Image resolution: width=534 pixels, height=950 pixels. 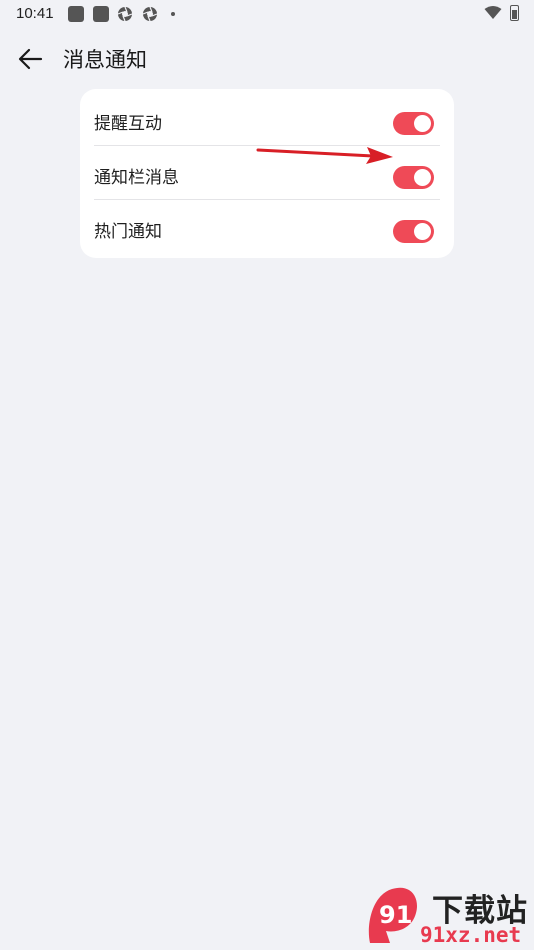 I want to click on setting-label: 通知栏消息, so click(x=136, y=178).